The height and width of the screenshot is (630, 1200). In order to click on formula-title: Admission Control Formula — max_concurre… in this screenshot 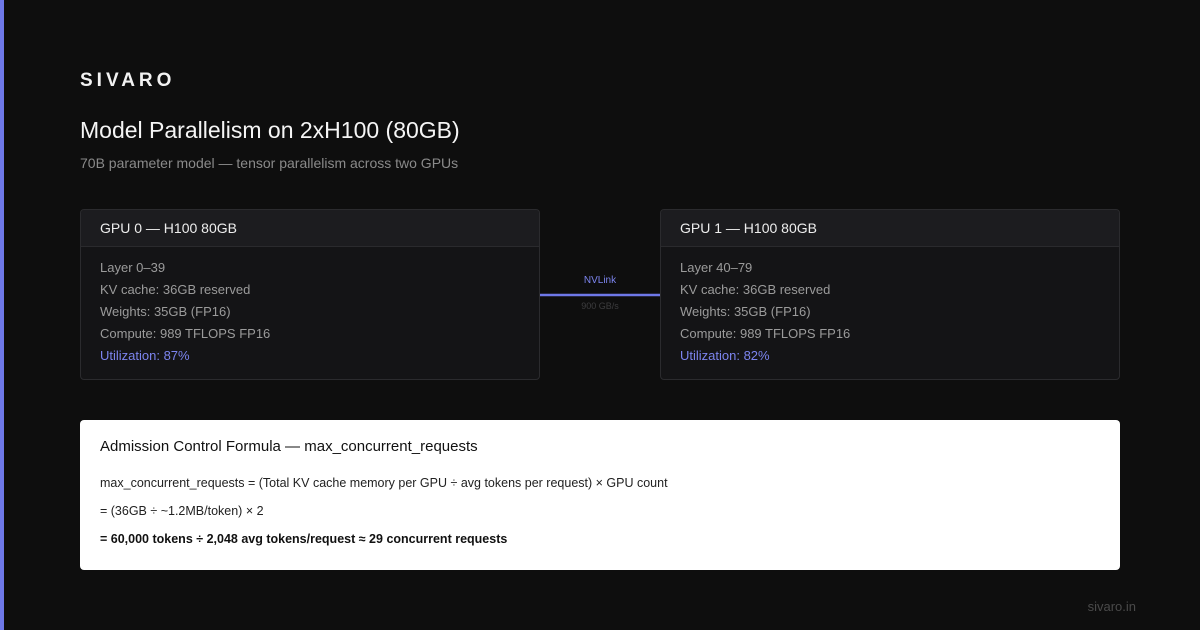, I will do `click(289, 446)`.